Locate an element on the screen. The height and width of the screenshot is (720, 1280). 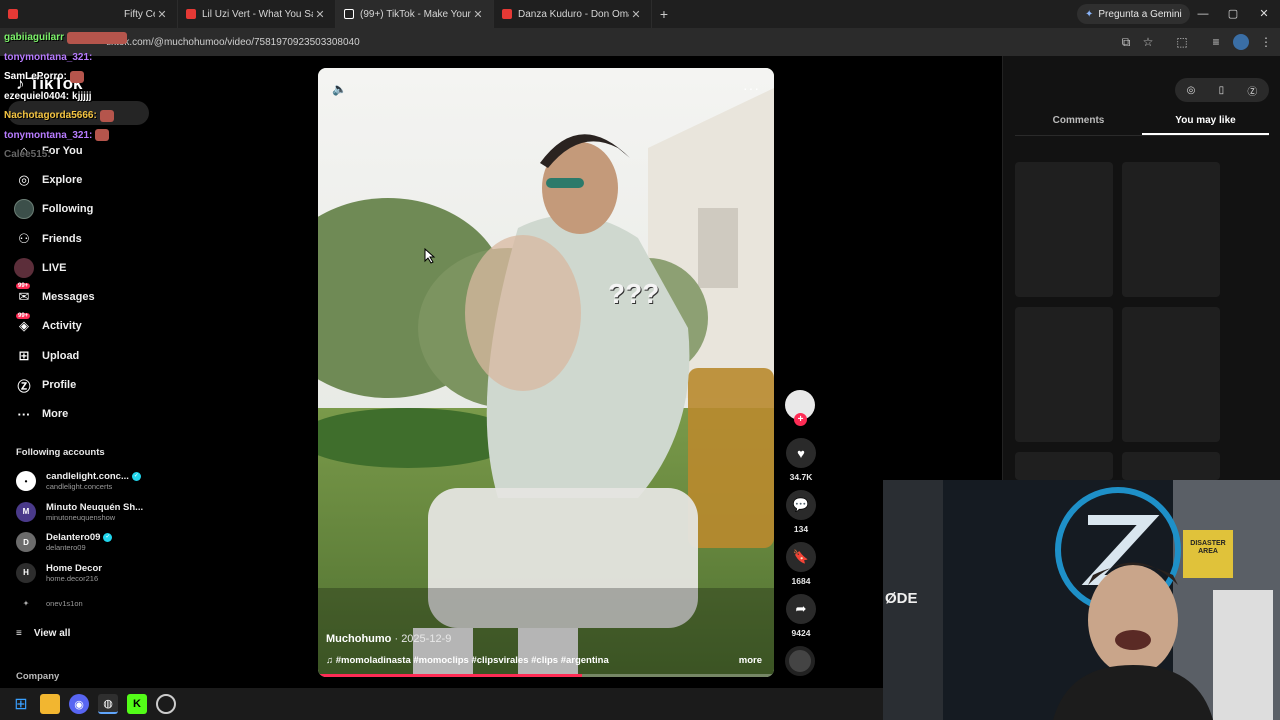
share-arrow-icon: ➦ is located at coordinates (801, 609).